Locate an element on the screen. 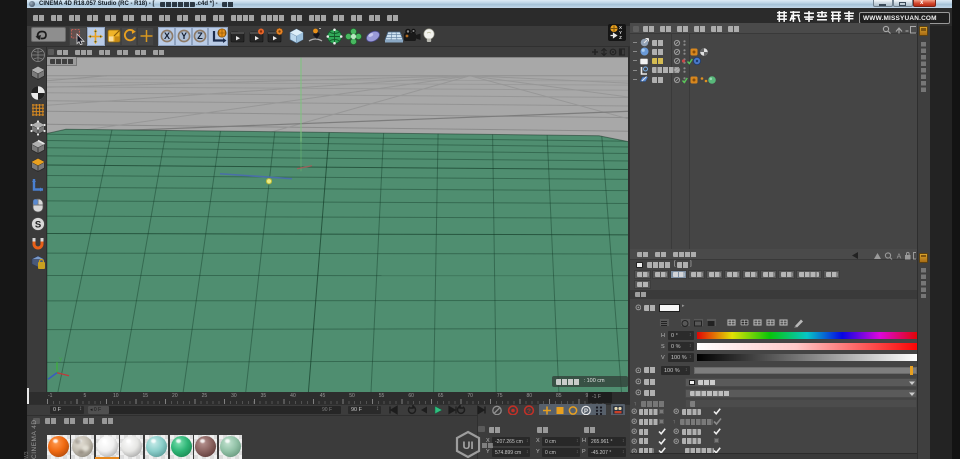 The height and width of the screenshot is (459, 960). svg-text: P is located at coordinates (586, 412).